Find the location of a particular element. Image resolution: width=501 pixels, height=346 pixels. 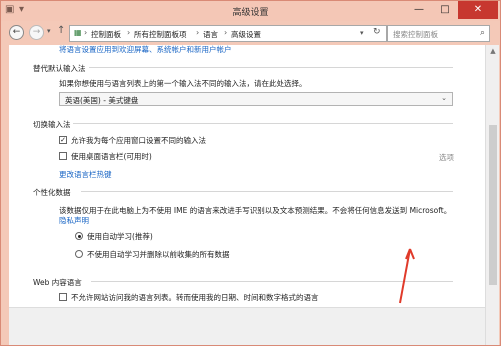

breadcrumb-control-panel: 控制面板 is located at coordinates (106, 34).